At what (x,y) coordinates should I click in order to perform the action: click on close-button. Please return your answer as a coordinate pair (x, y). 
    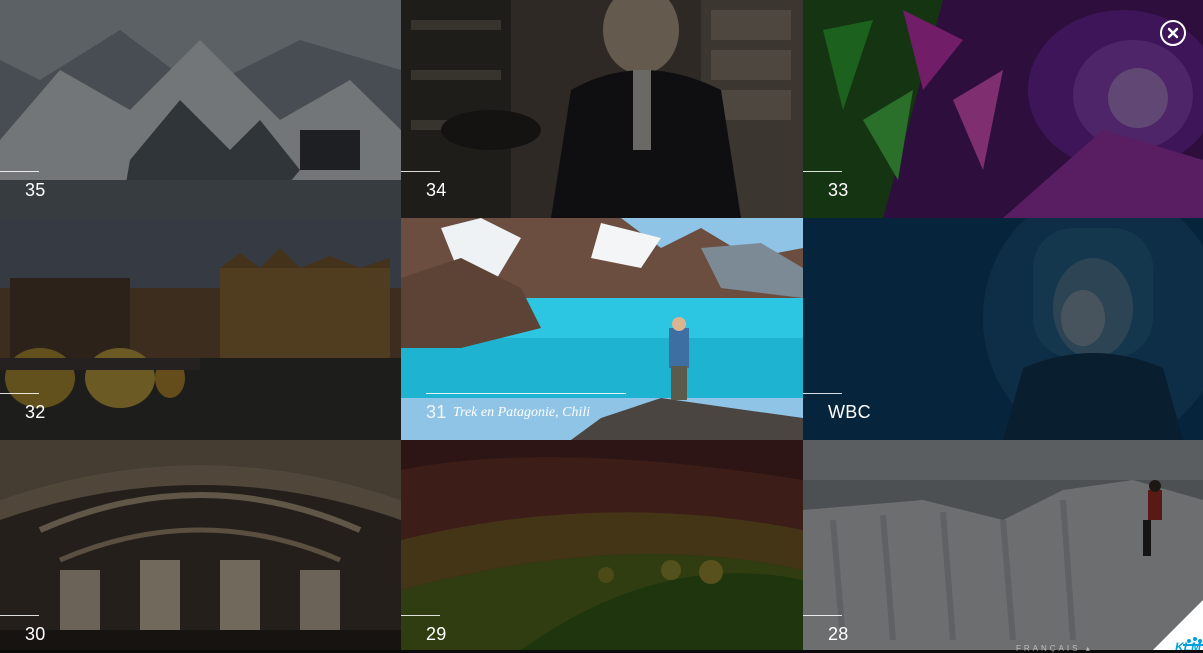
    Looking at the image, I should click on (1173, 33).